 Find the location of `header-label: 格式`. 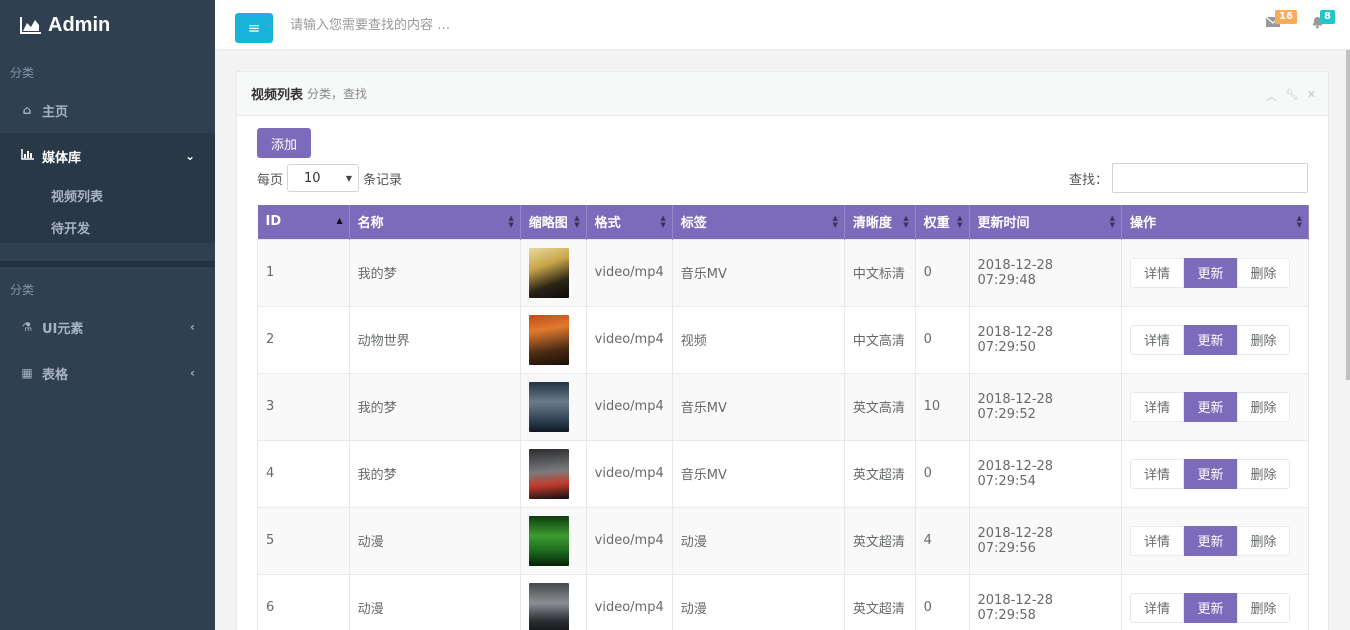

header-label: 格式 is located at coordinates (607, 224).